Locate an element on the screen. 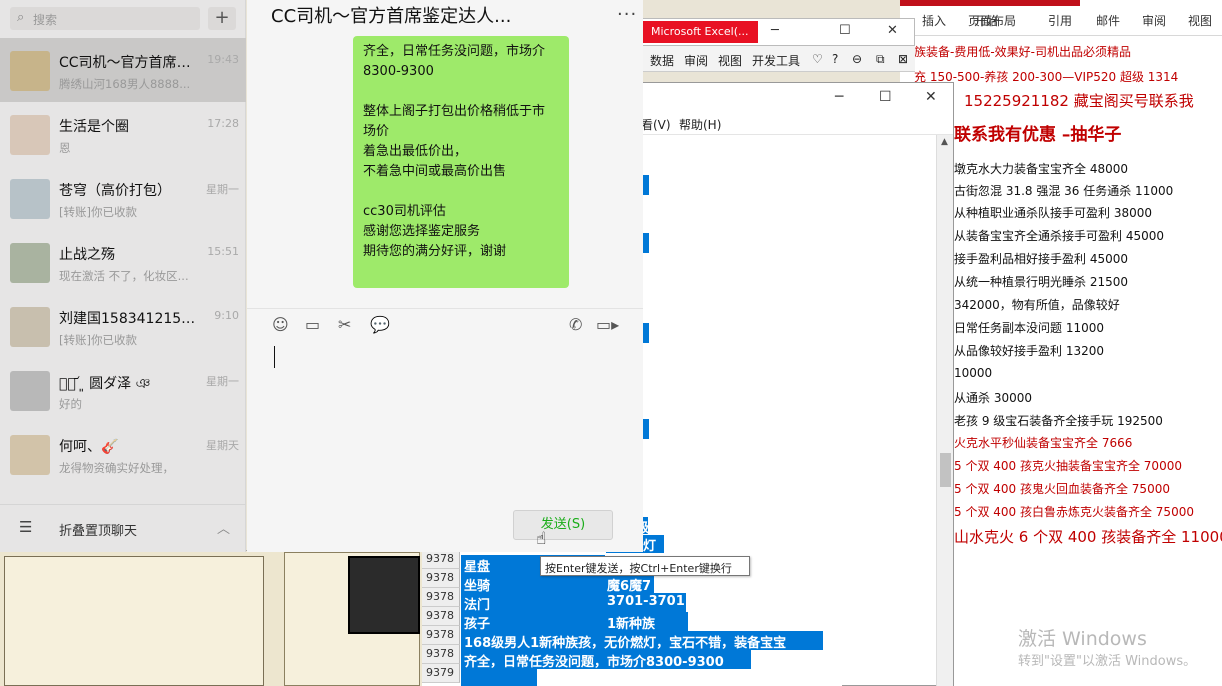  chat-list-item: 何呵、🎸 星期天 龙得物资确实好处理， is located at coordinates (123, 454).